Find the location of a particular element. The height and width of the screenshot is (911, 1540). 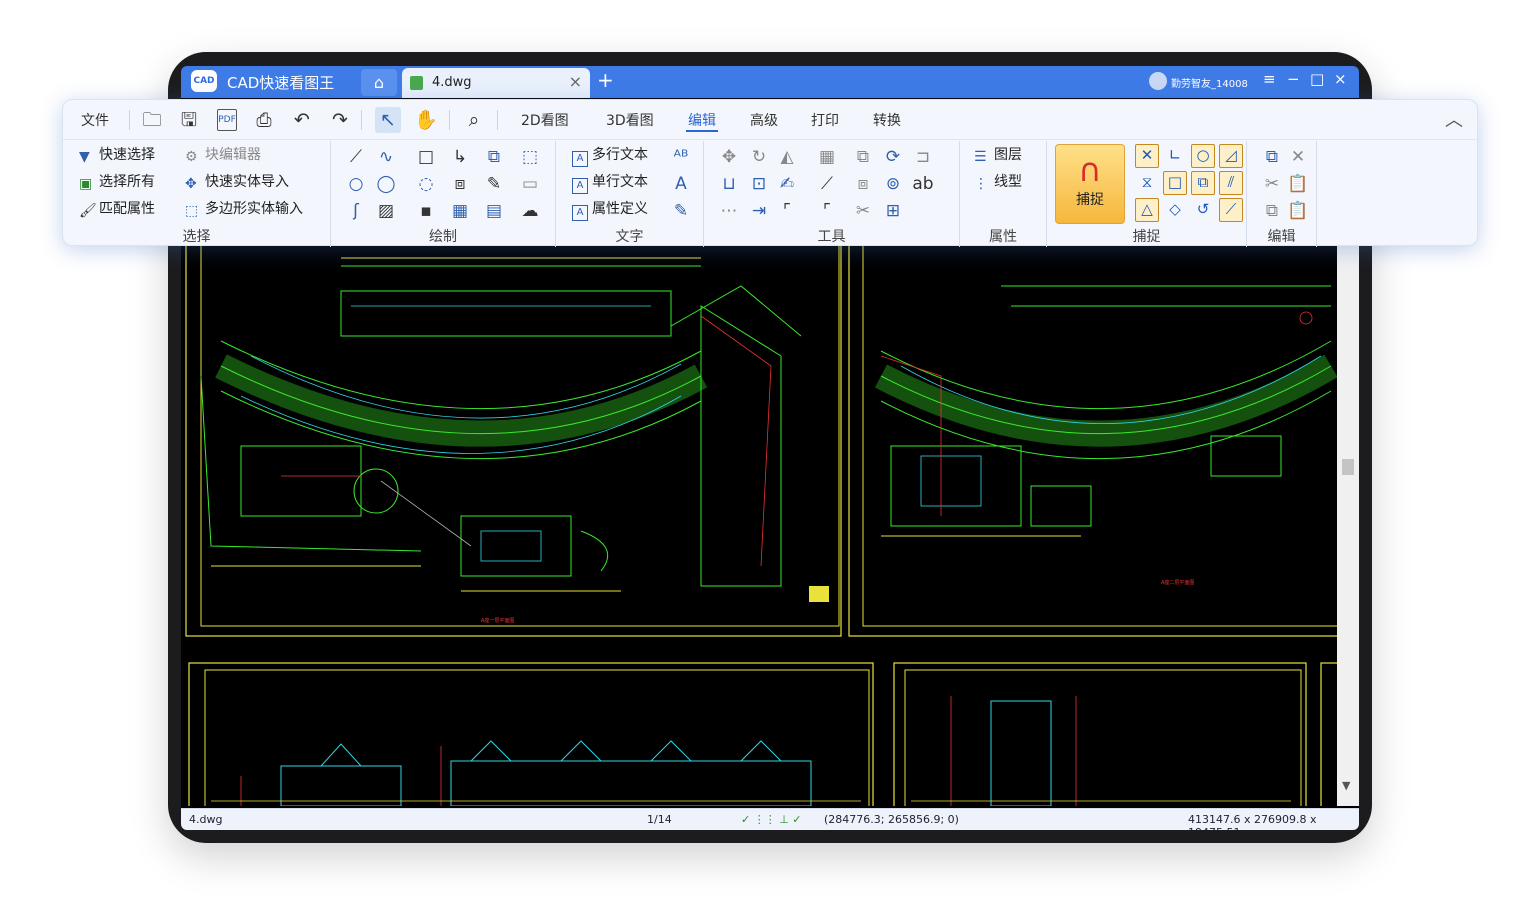

erase-icon: ✂ is located at coordinates (863, 211).